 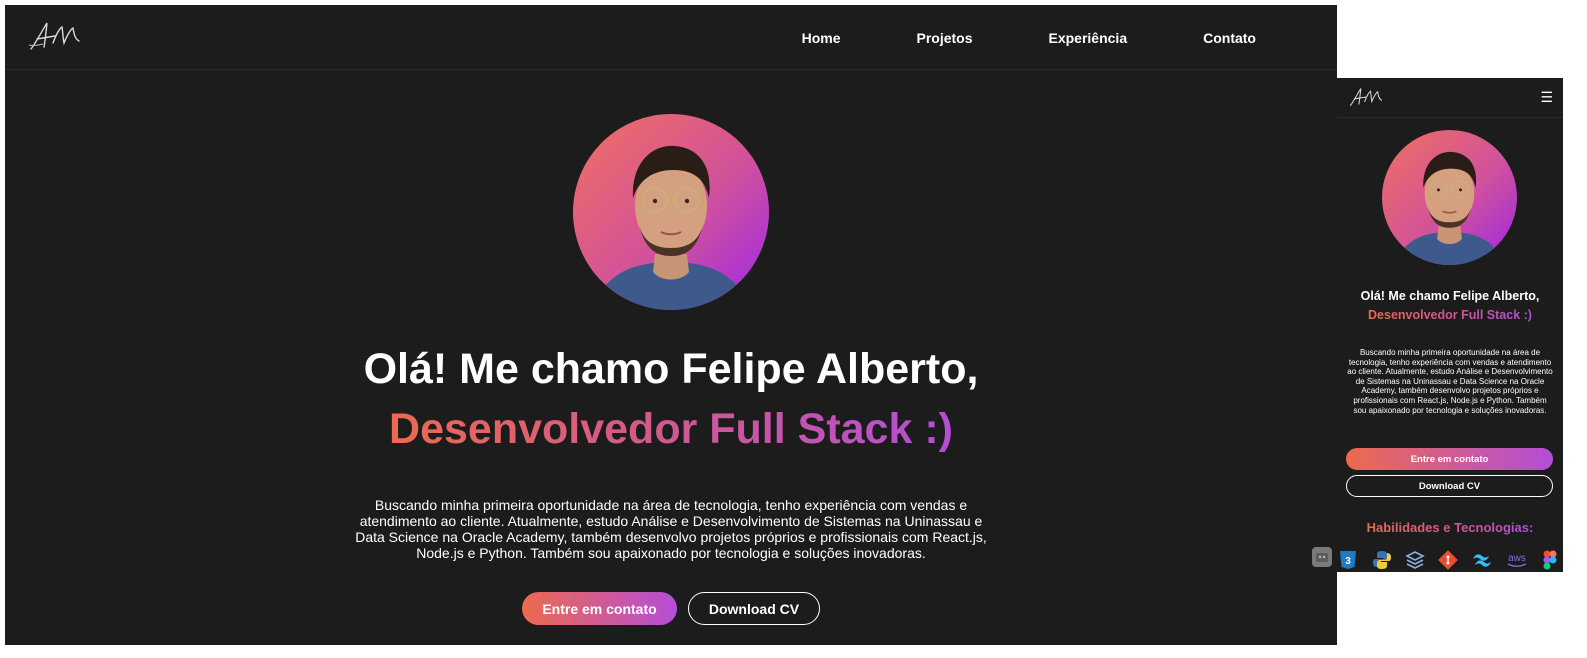 I want to click on svg-text: 3, so click(x=1348, y=561).